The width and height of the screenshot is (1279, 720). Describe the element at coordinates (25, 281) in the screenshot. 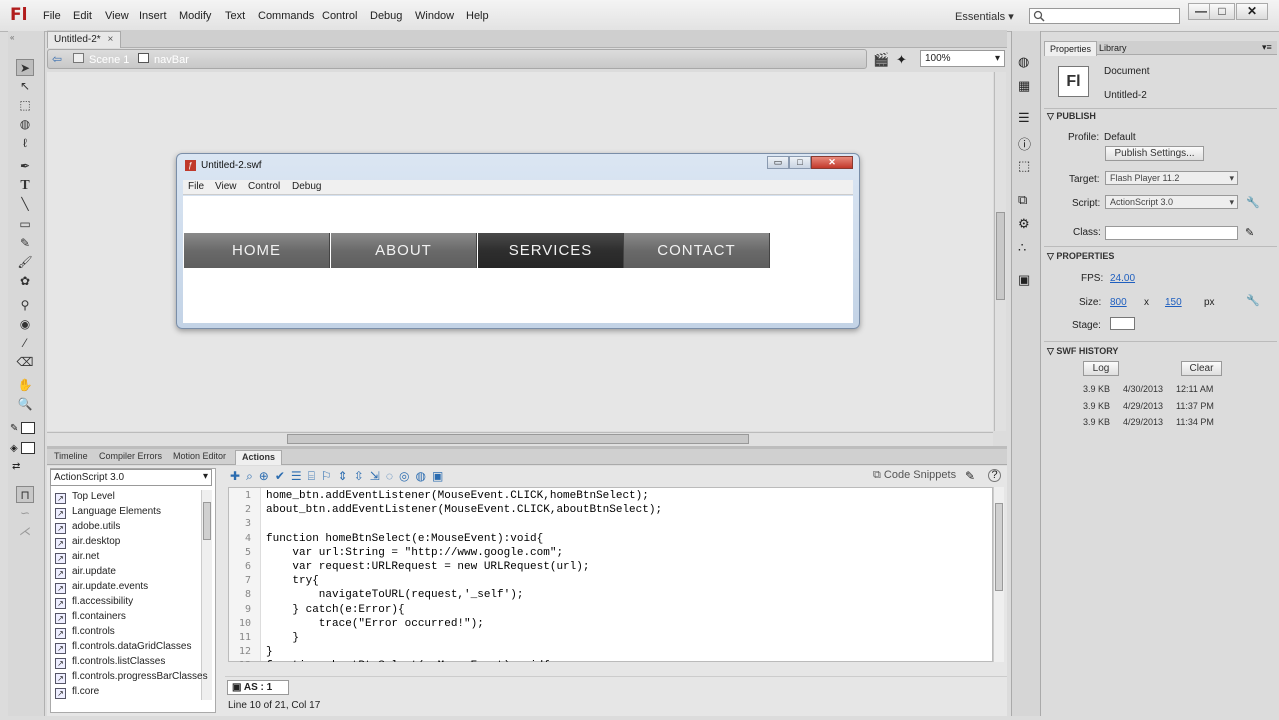

I see `deco-tool-icon: ✿` at that location.